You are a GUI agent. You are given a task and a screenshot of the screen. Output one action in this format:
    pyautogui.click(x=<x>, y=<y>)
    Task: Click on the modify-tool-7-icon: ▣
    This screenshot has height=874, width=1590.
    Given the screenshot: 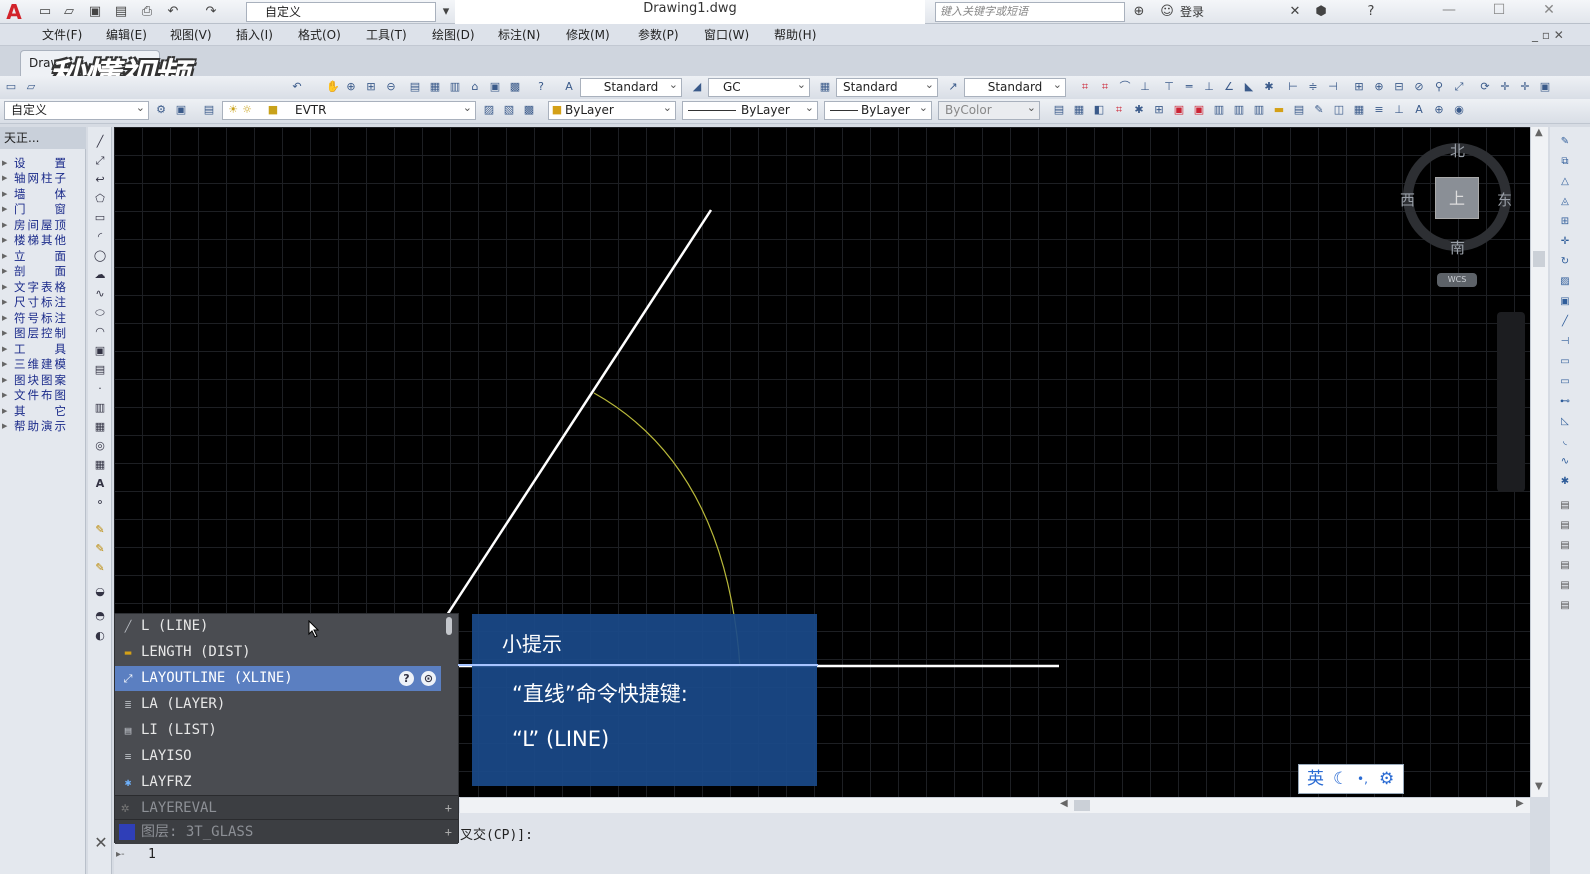 What is the action you would take?
    pyautogui.click(x=1179, y=110)
    